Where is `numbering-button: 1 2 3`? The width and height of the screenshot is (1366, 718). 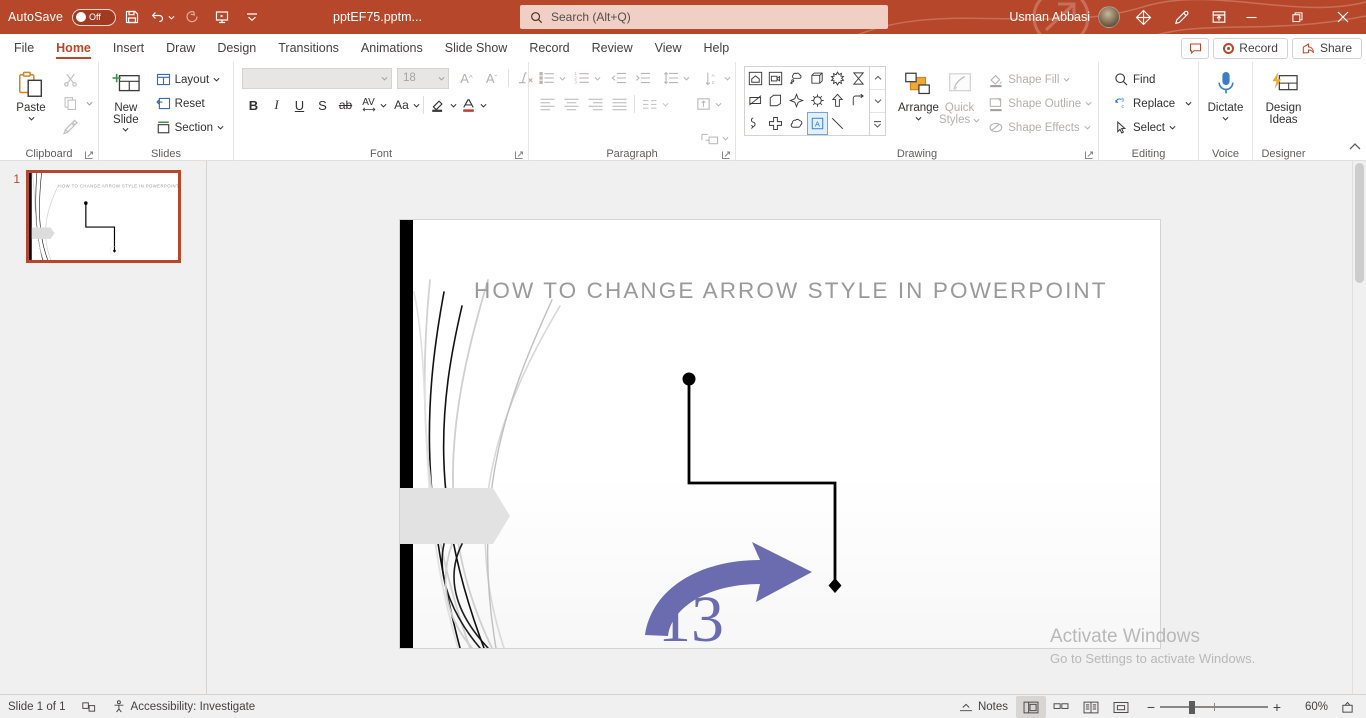 numbering-button: 1 2 3 is located at coordinates (582, 78).